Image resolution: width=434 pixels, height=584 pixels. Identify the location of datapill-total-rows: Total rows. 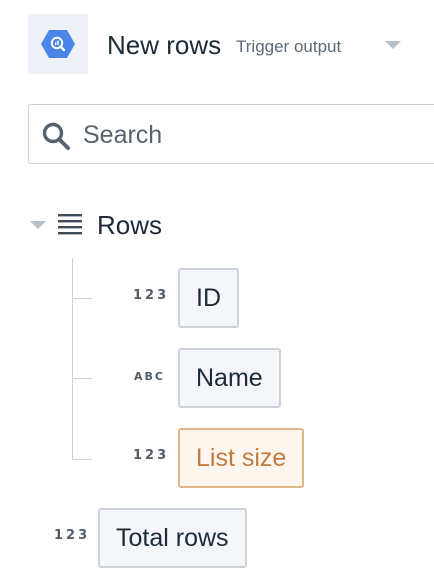
(172, 538).